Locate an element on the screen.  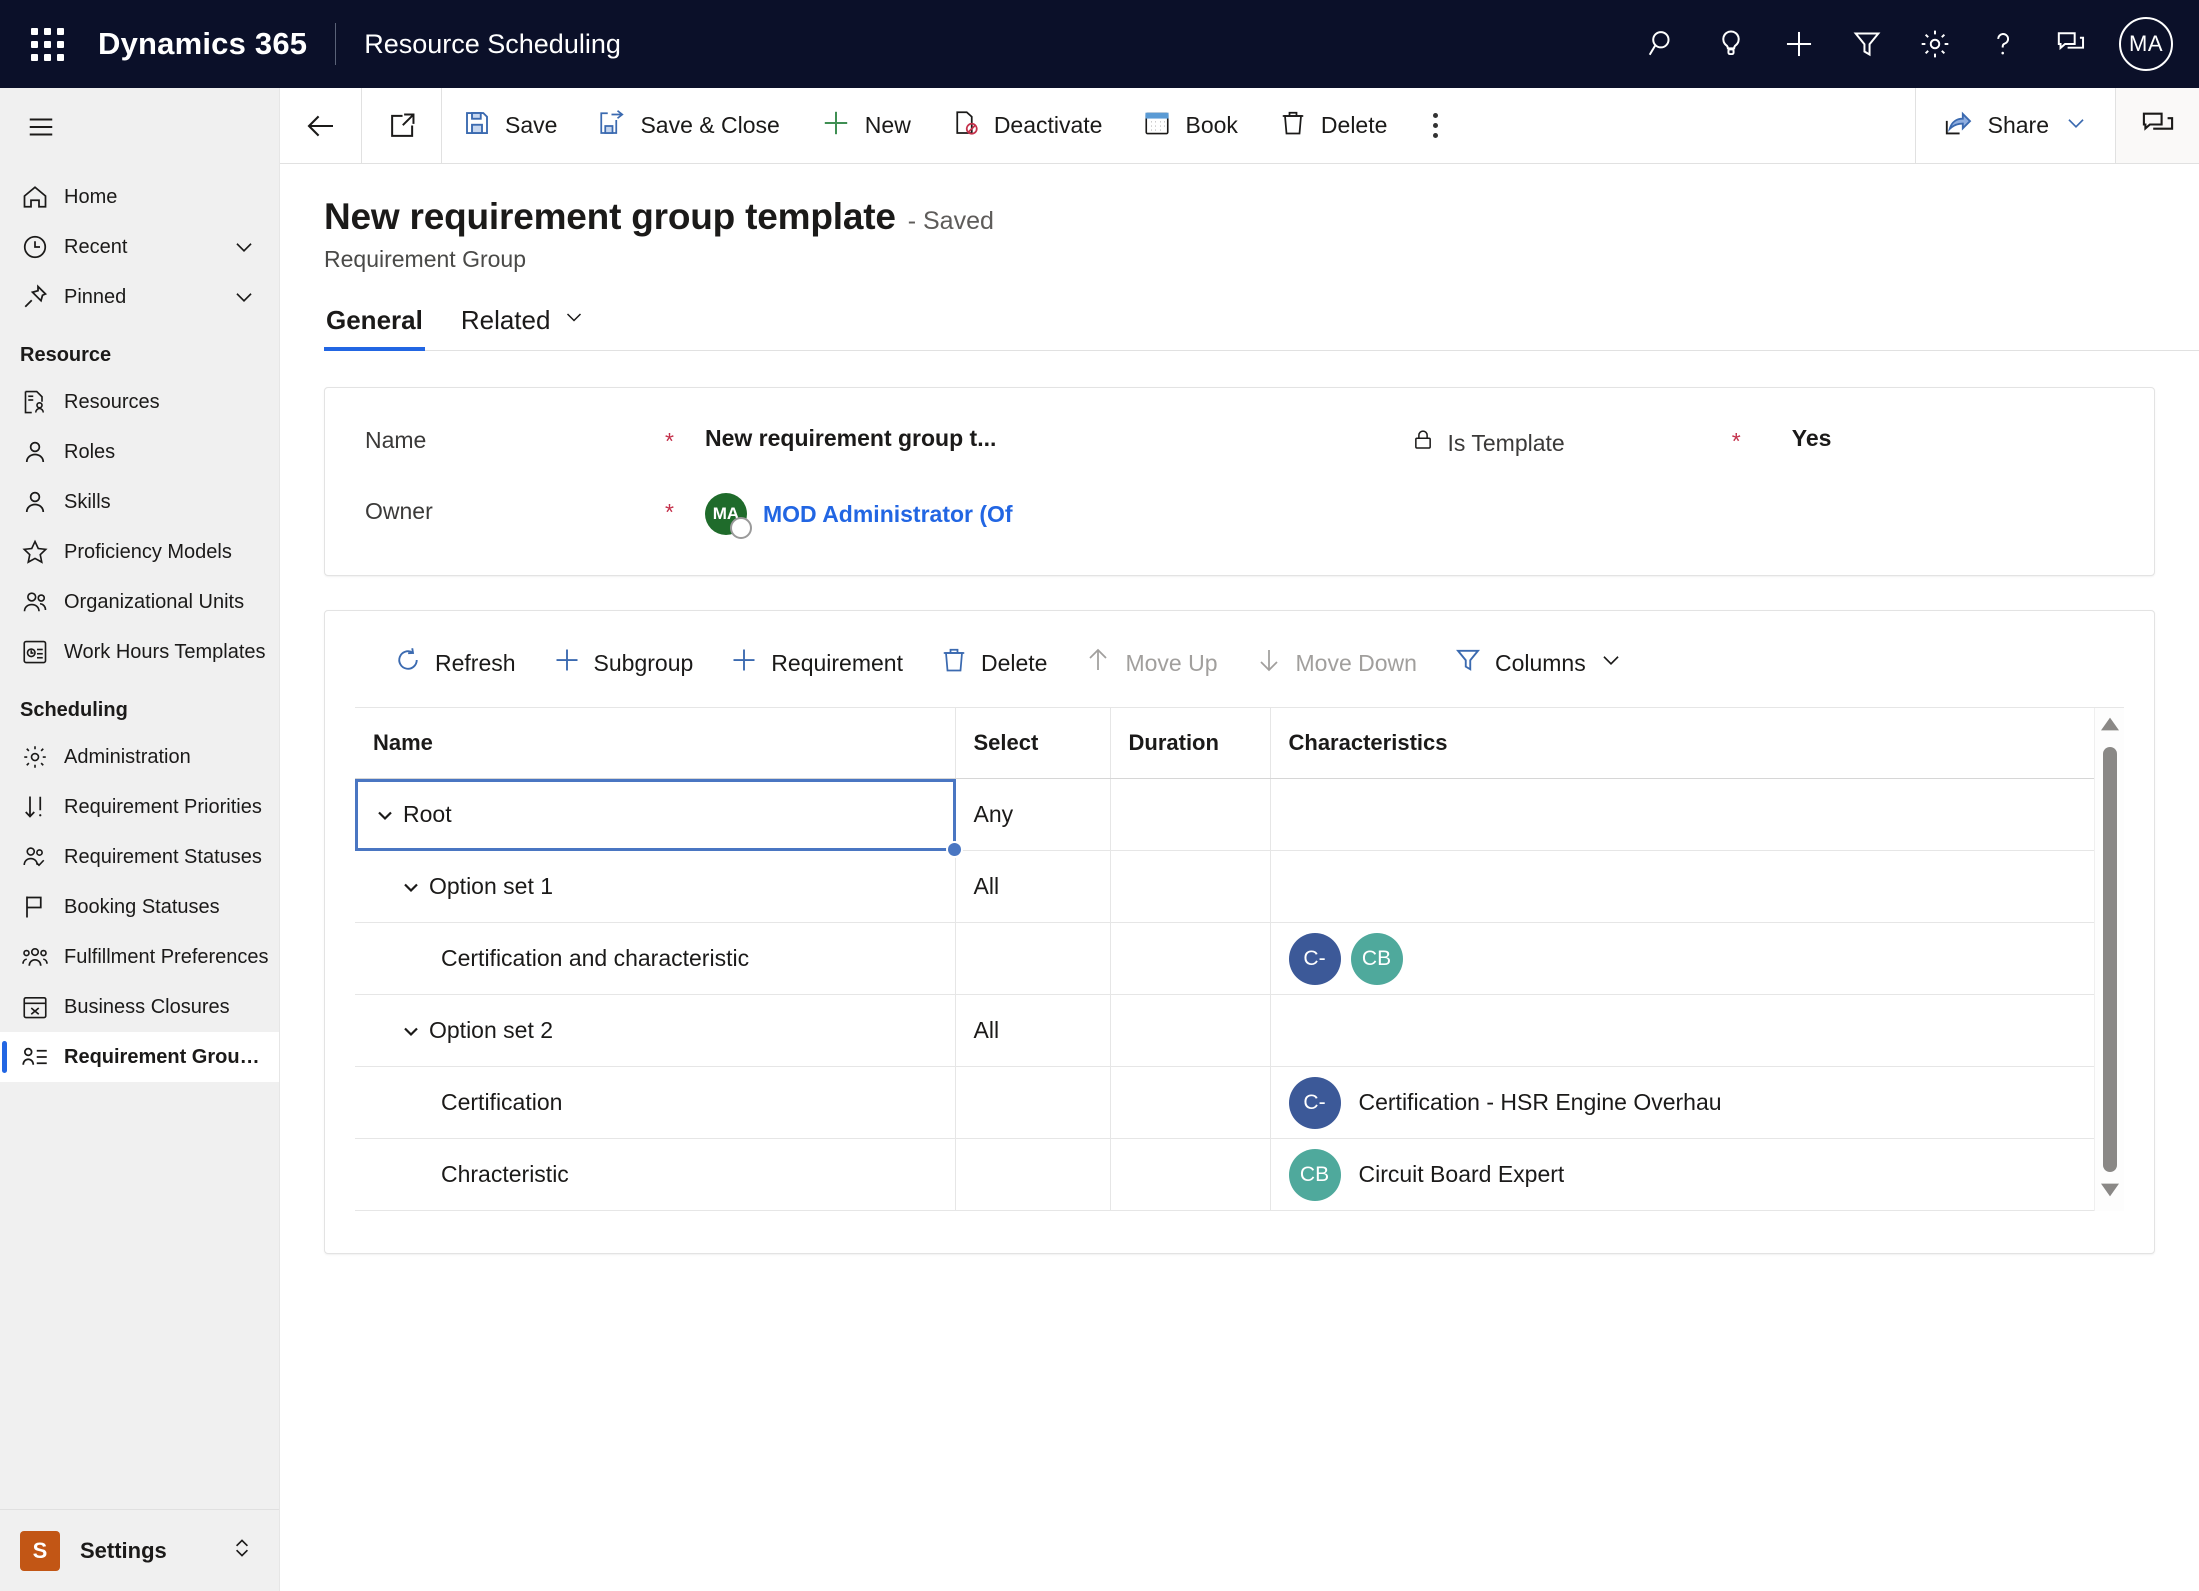
avatar: MA is located at coordinates (2146, 44).